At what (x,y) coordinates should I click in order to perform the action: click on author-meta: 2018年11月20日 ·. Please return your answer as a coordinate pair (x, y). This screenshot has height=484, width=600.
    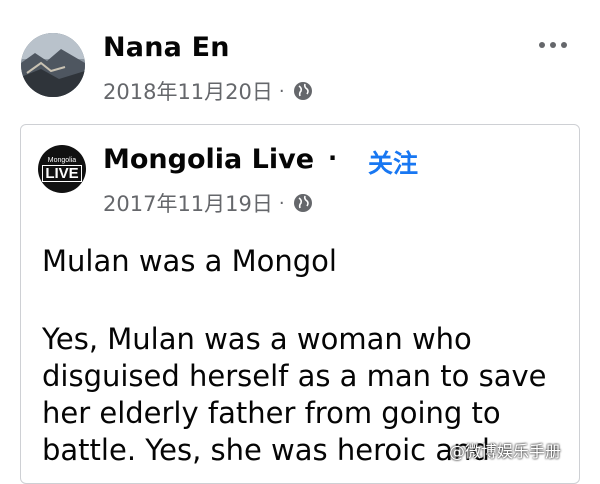
    Looking at the image, I should click on (208, 91).